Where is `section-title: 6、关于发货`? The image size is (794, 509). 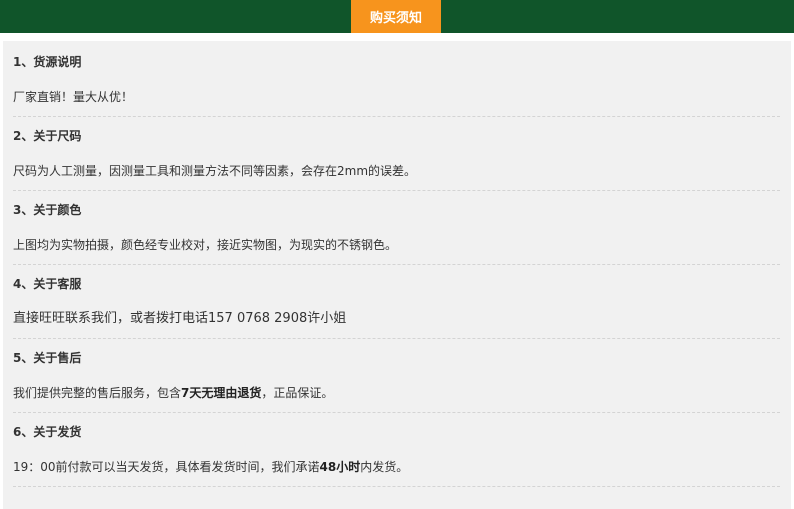 section-title: 6、关于发货 is located at coordinates (47, 432).